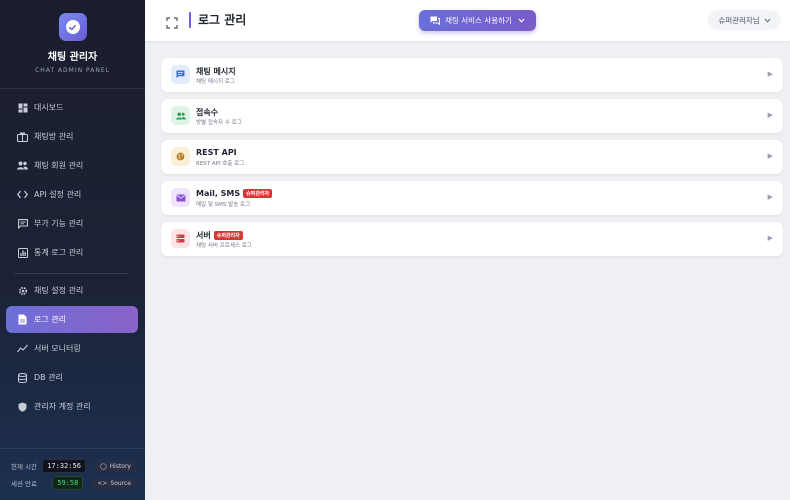 This screenshot has height=500, width=790. What do you see at coordinates (50, 319) in the screenshot?
I see `sidebar-item-label: 로그 관리` at bounding box center [50, 319].